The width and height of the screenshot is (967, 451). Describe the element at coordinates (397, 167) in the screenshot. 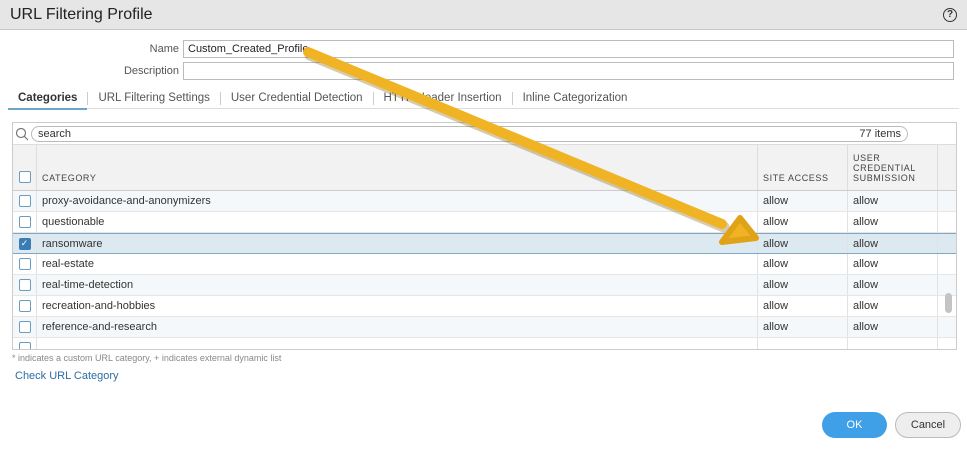

I see `column-category: CATEGORY` at that location.